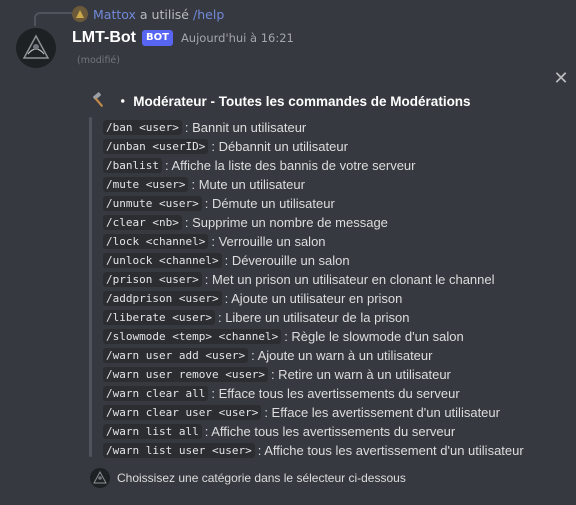 This screenshot has height=505, width=576. Describe the element at coordinates (286, 222) in the screenshot. I see `command-description: : Supprime un nombre de message` at that location.